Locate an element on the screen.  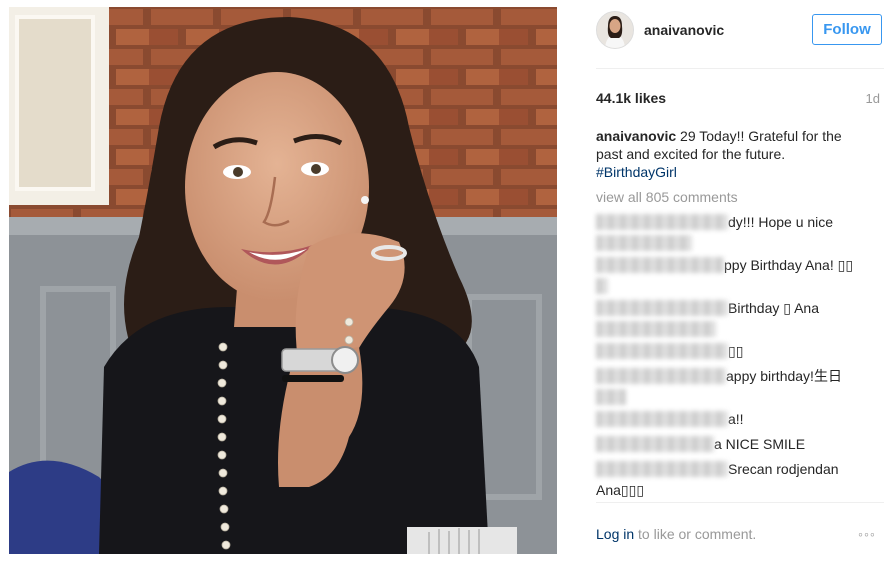
comment-text: appy birthday!生日 is located at coordinates (784, 376).